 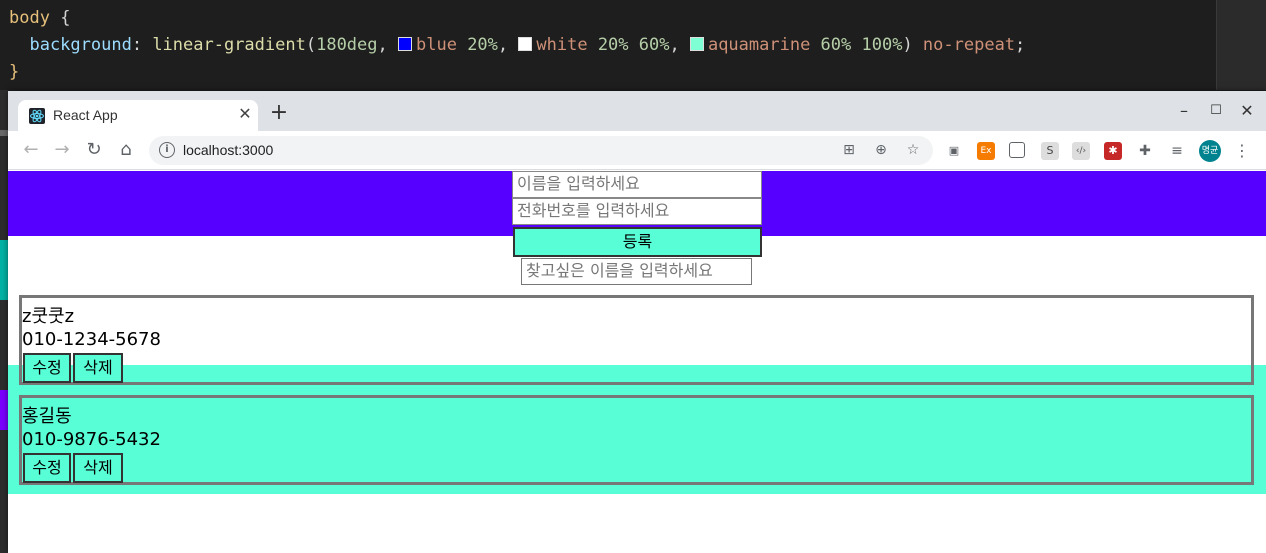 I want to click on maximize-button: ☐, so click(x=1216, y=111).